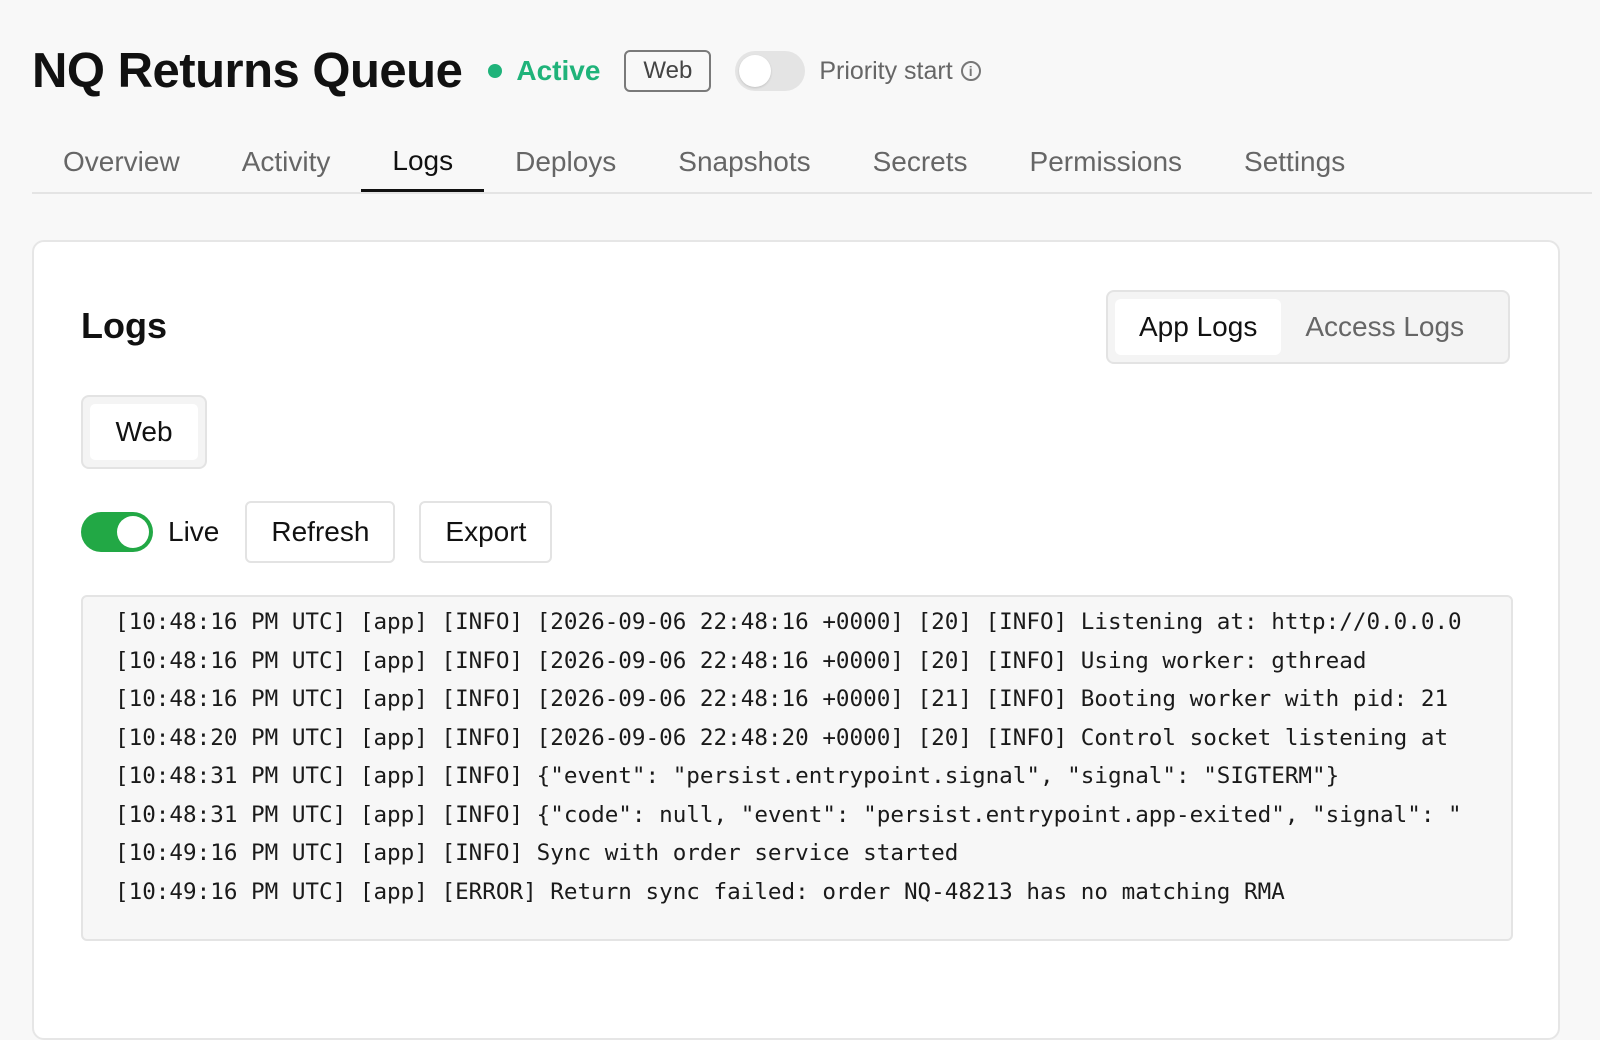 This screenshot has height=1040, width=1600. Describe the element at coordinates (495, 71) in the screenshot. I see `status-dot-icon` at that location.